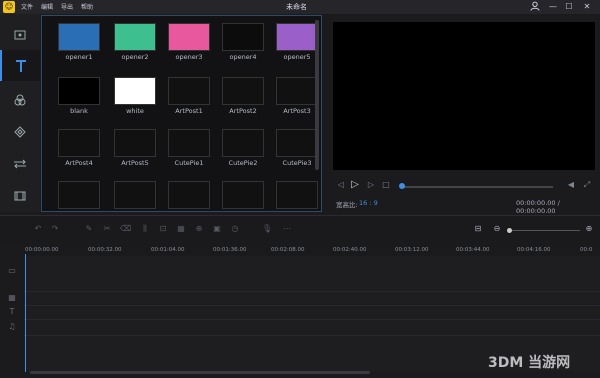 The width and height of the screenshot is (600, 378). Describe the element at coordinates (402, 186) in the screenshot. I see `seek-handle` at that location.